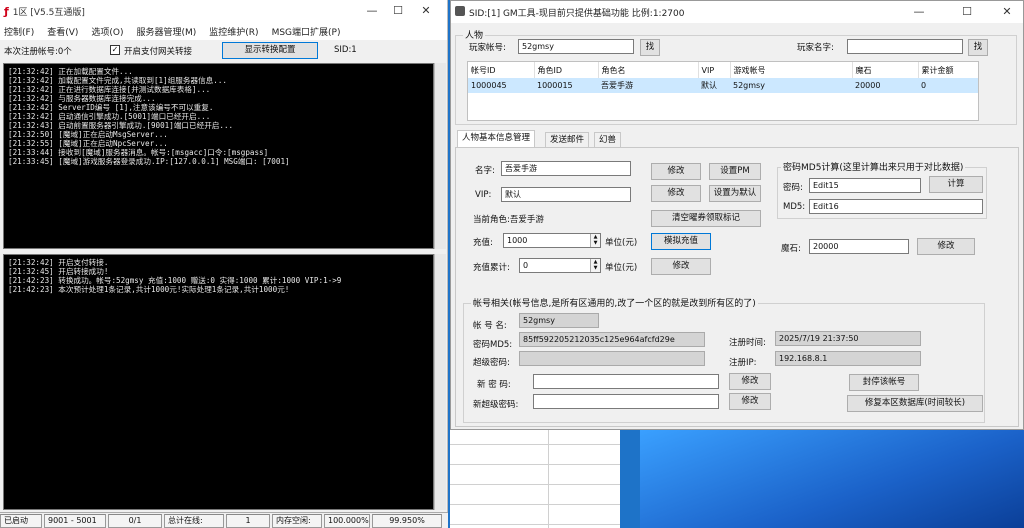 The width and height of the screenshot is (1024, 528). Describe the element at coordinates (885, 70) in the screenshot. I see `col-magic-stone: 魔石` at that location.